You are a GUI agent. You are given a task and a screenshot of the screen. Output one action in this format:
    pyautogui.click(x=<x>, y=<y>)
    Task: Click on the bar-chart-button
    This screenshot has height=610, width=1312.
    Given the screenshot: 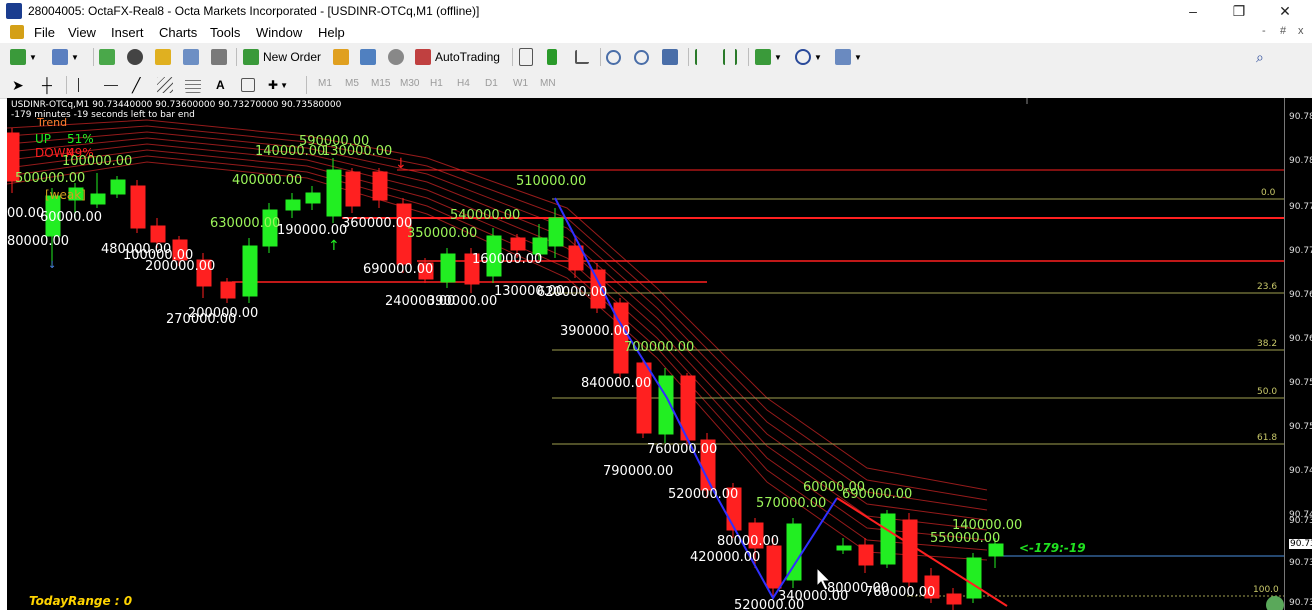 What is the action you would take?
    pyautogui.click(x=526, y=57)
    